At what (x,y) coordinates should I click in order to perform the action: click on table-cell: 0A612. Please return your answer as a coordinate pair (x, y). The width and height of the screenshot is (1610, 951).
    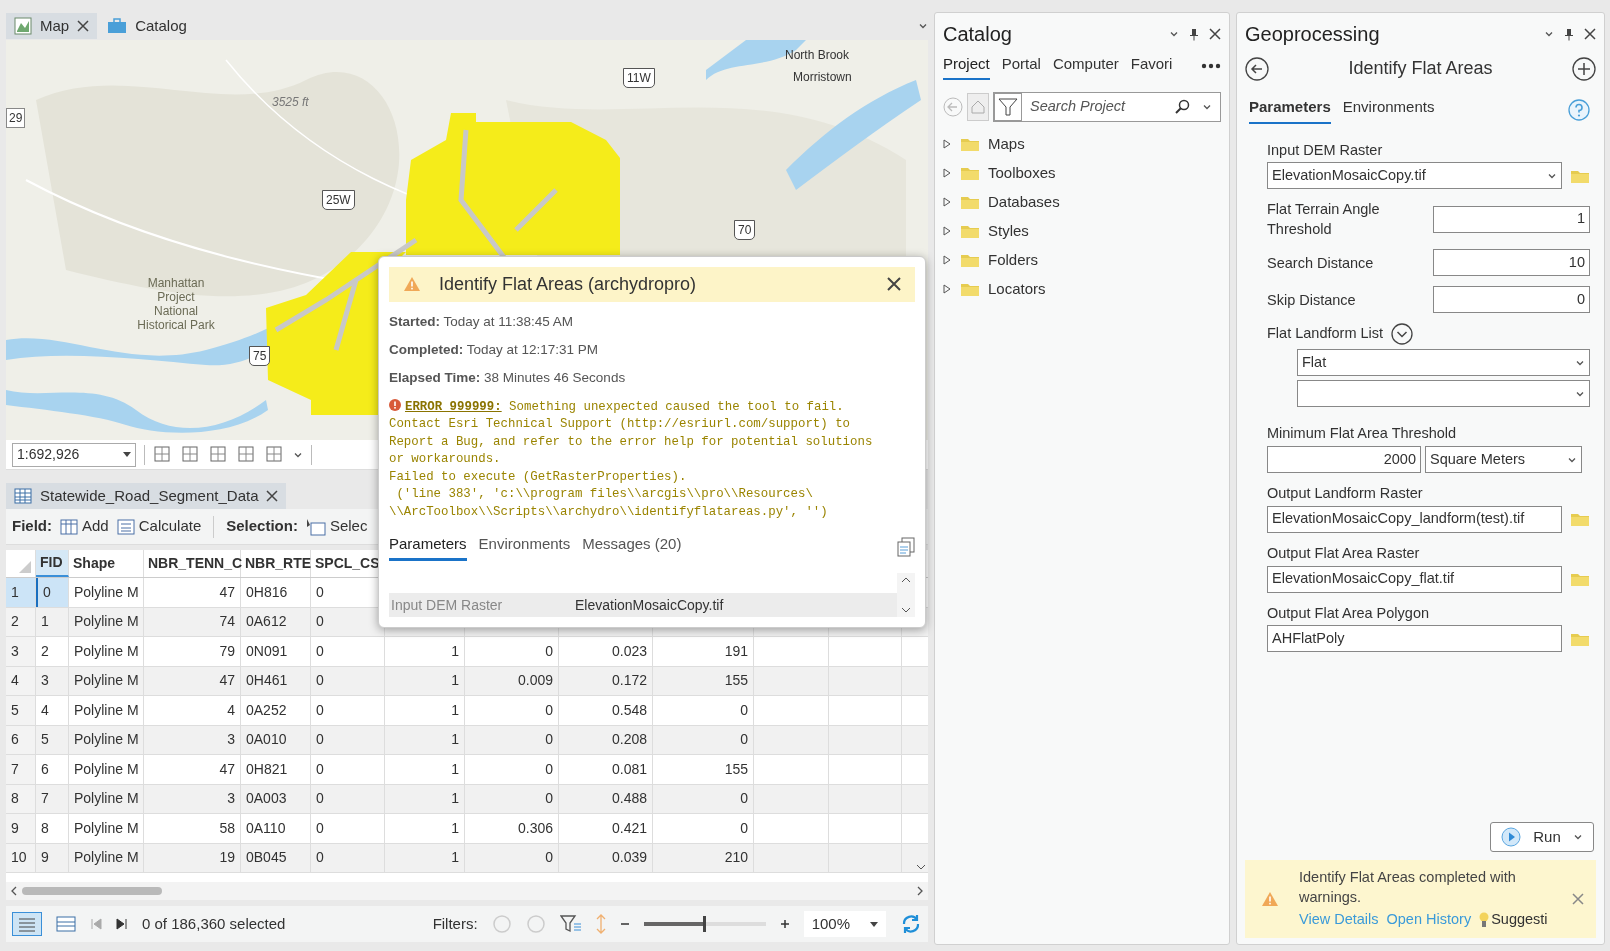
    Looking at the image, I should click on (276, 621).